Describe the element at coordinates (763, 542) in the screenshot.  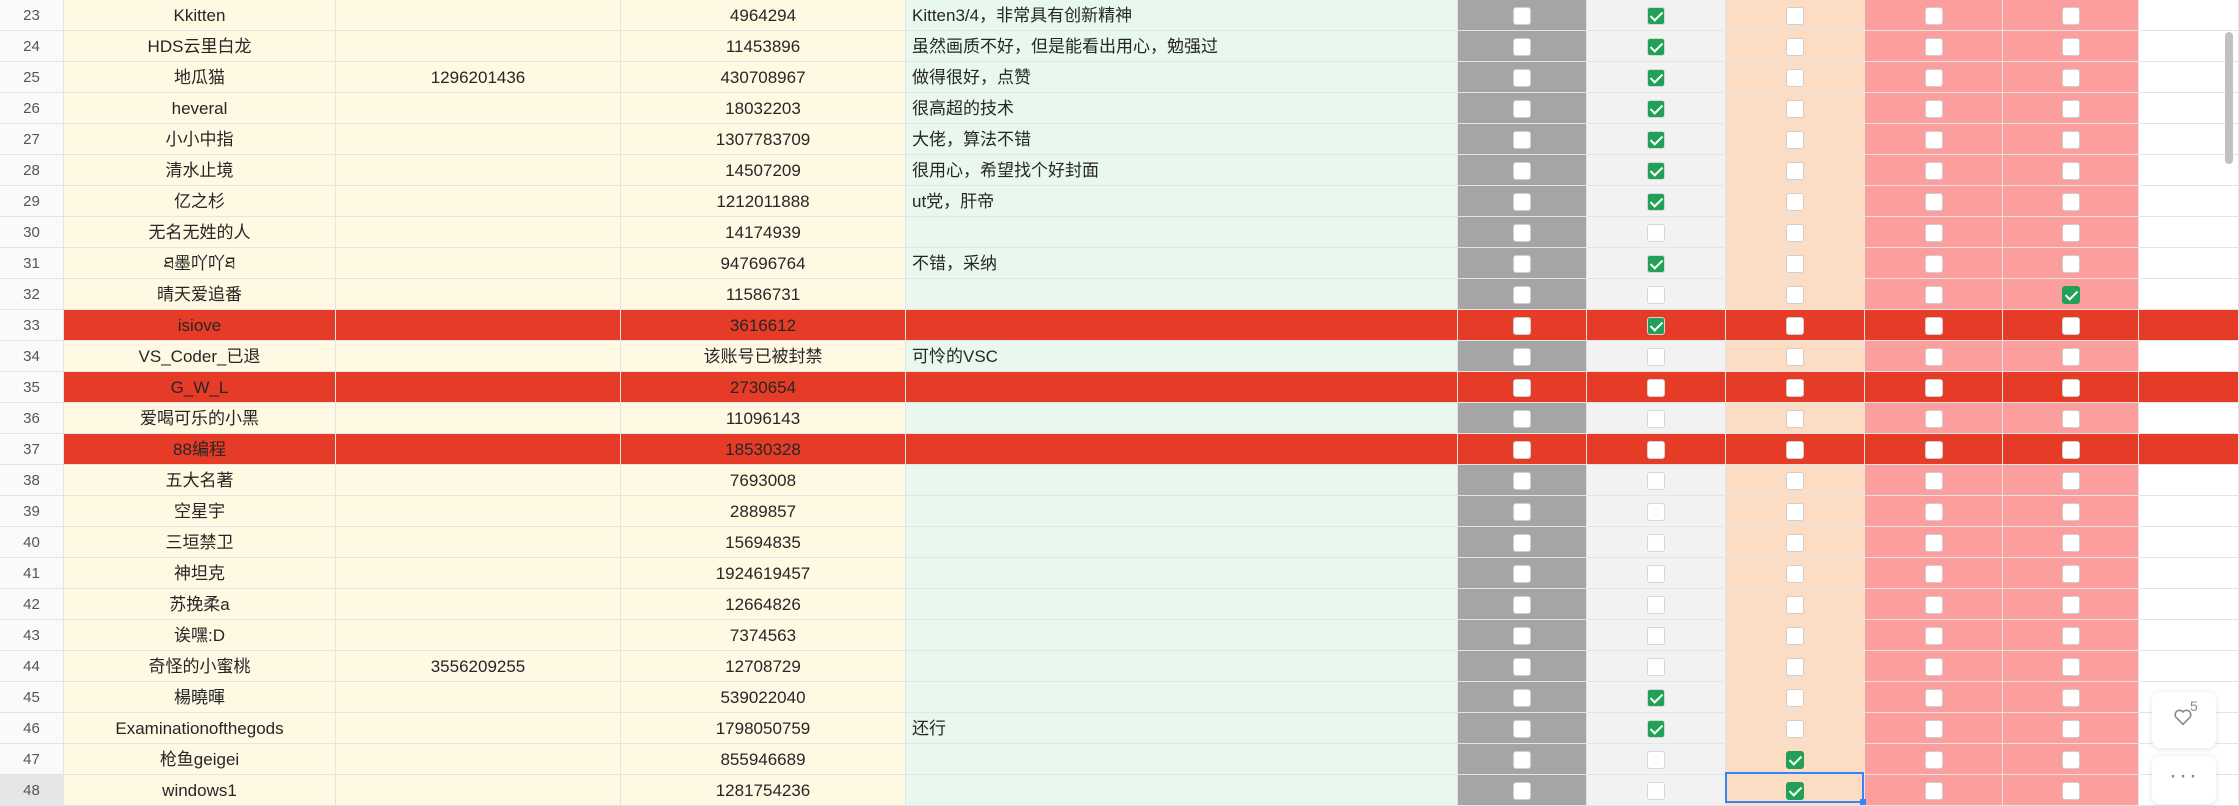
I see `uid-cell: 15694835` at that location.